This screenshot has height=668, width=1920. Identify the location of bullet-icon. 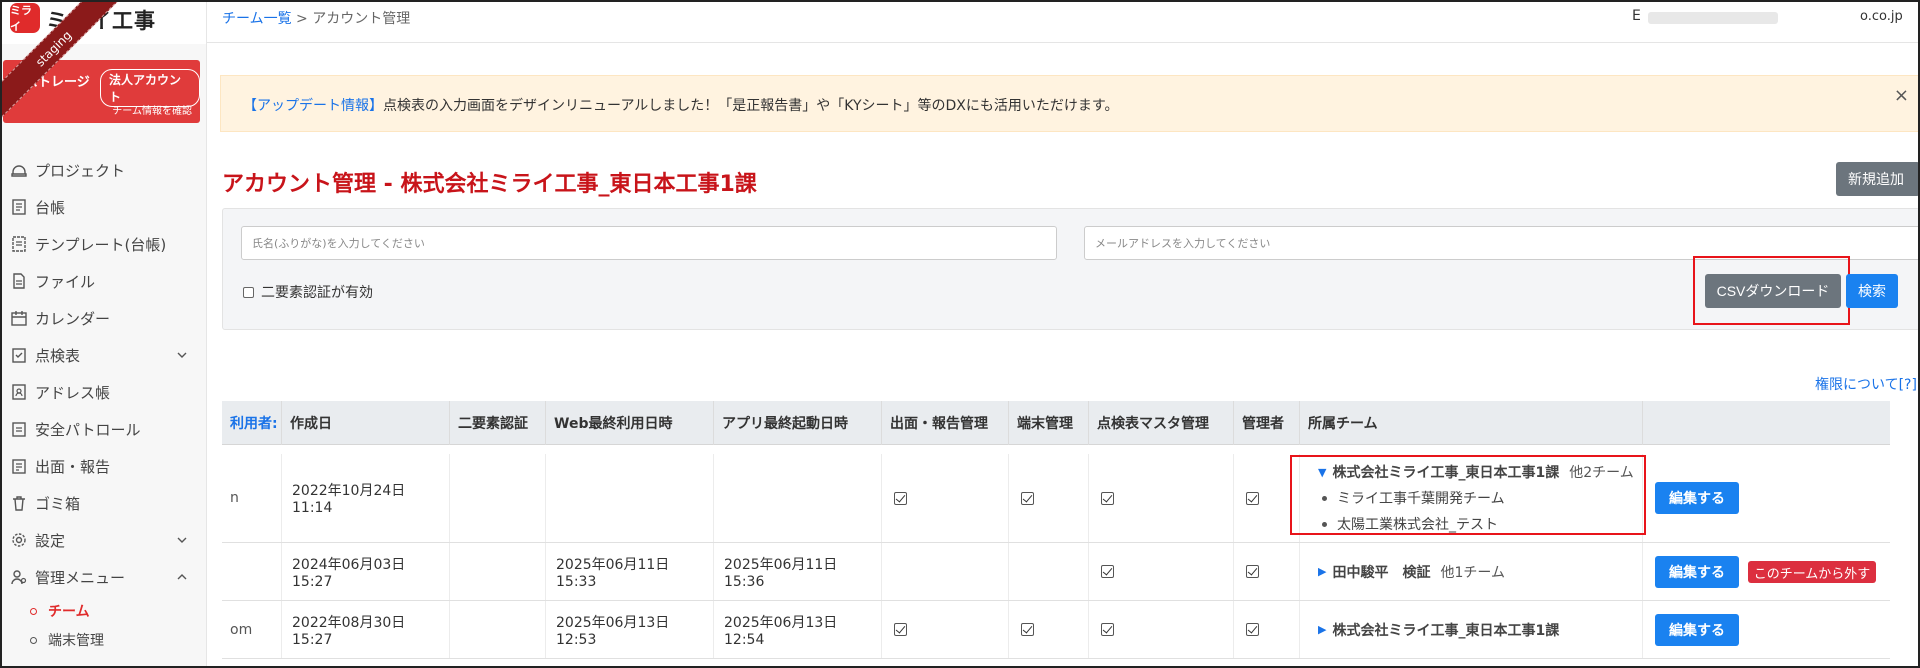
(33, 640).